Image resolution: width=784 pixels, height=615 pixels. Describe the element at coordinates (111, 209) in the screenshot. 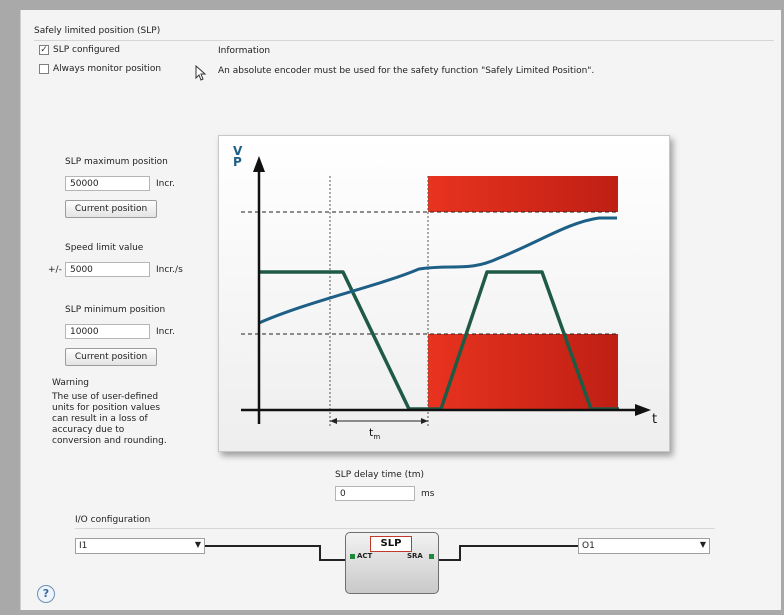

I see `slp-max-current-position-button: Current position` at that location.